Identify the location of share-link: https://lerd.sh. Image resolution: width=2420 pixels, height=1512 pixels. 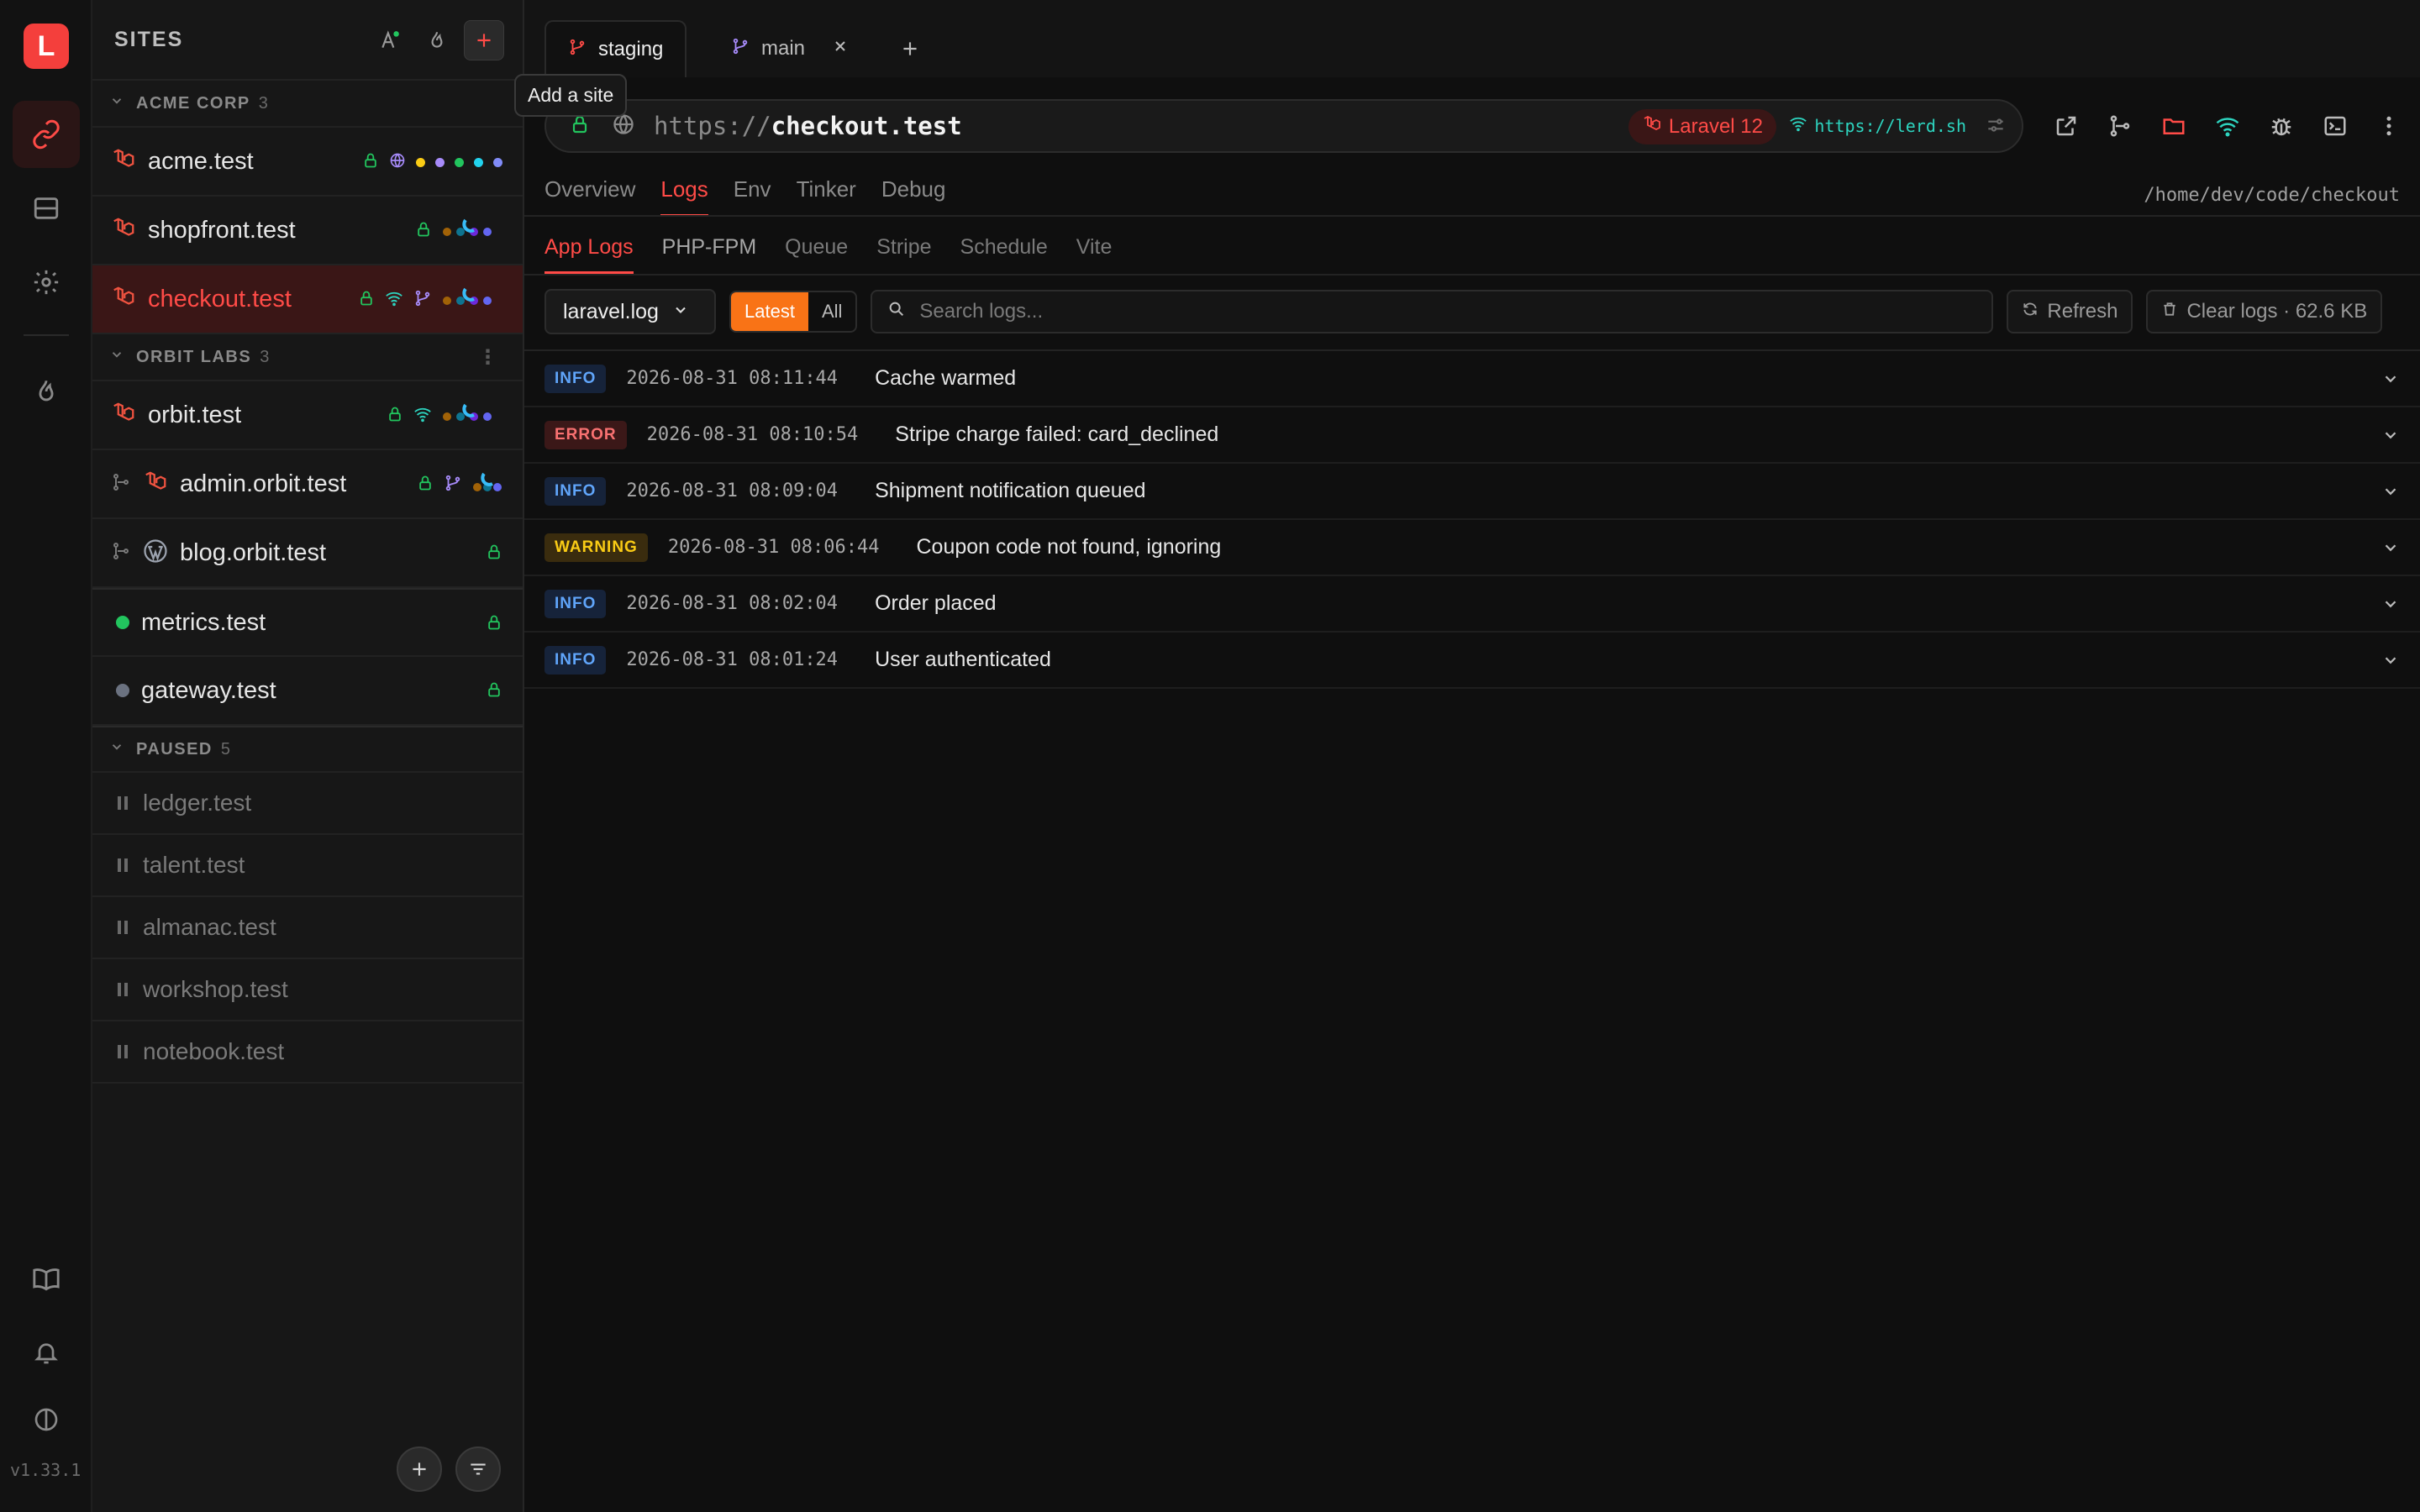
(1877, 126).